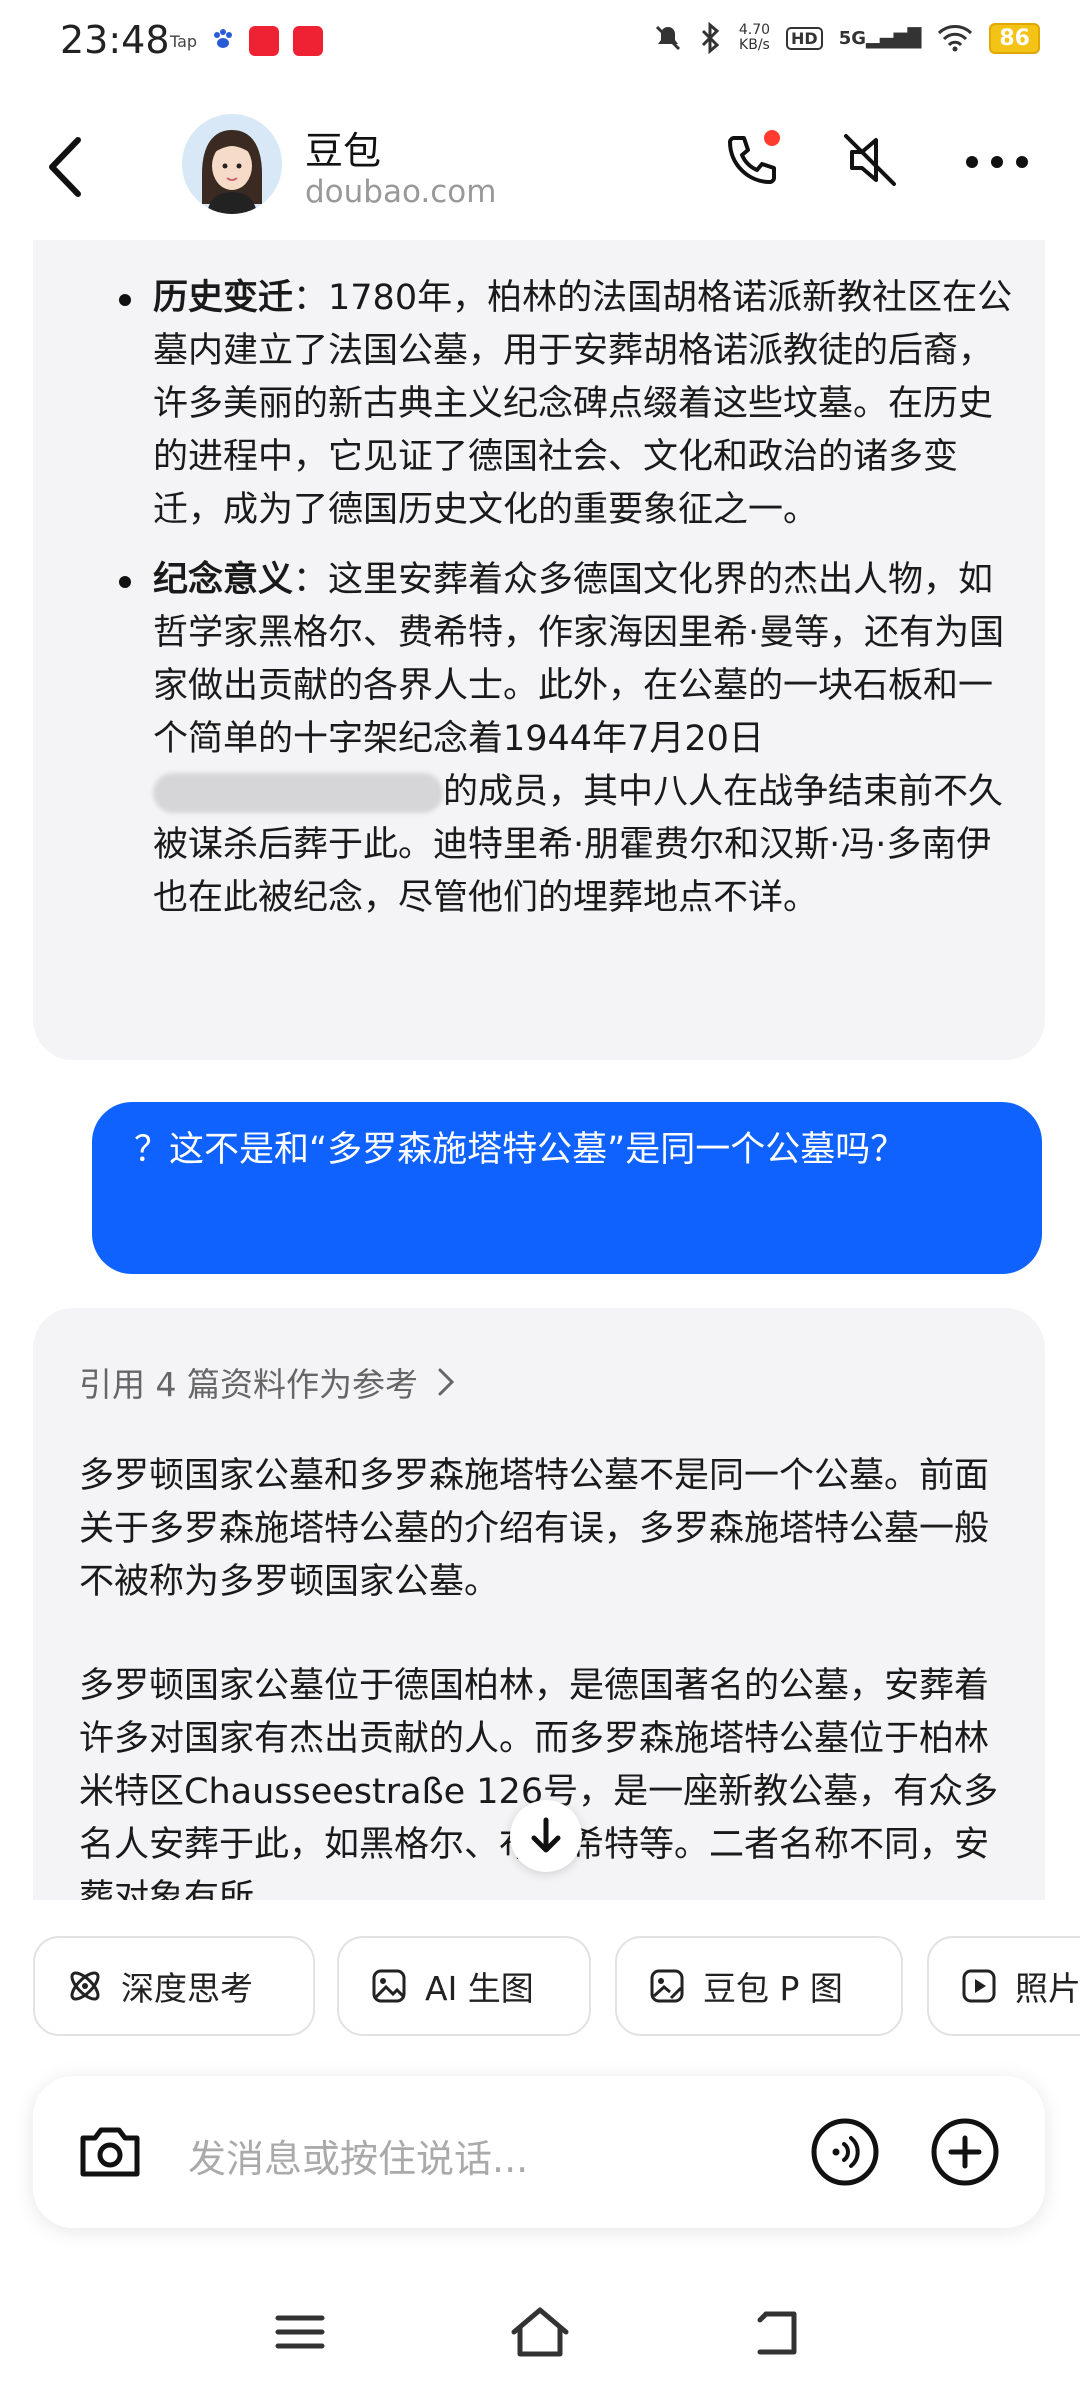 Image resolution: width=1080 pixels, height=2388 pixels. Describe the element at coordinates (710, 38) in the screenshot. I see `bluetooth-icon` at that location.